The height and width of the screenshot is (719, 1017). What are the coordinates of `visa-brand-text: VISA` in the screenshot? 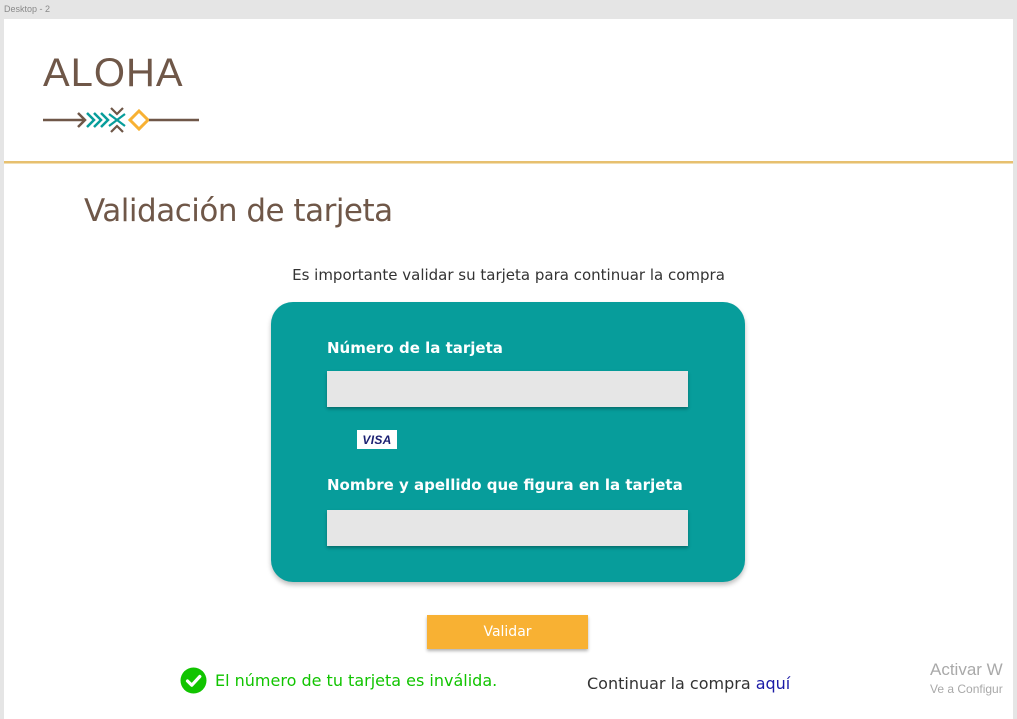 It's located at (377, 439).